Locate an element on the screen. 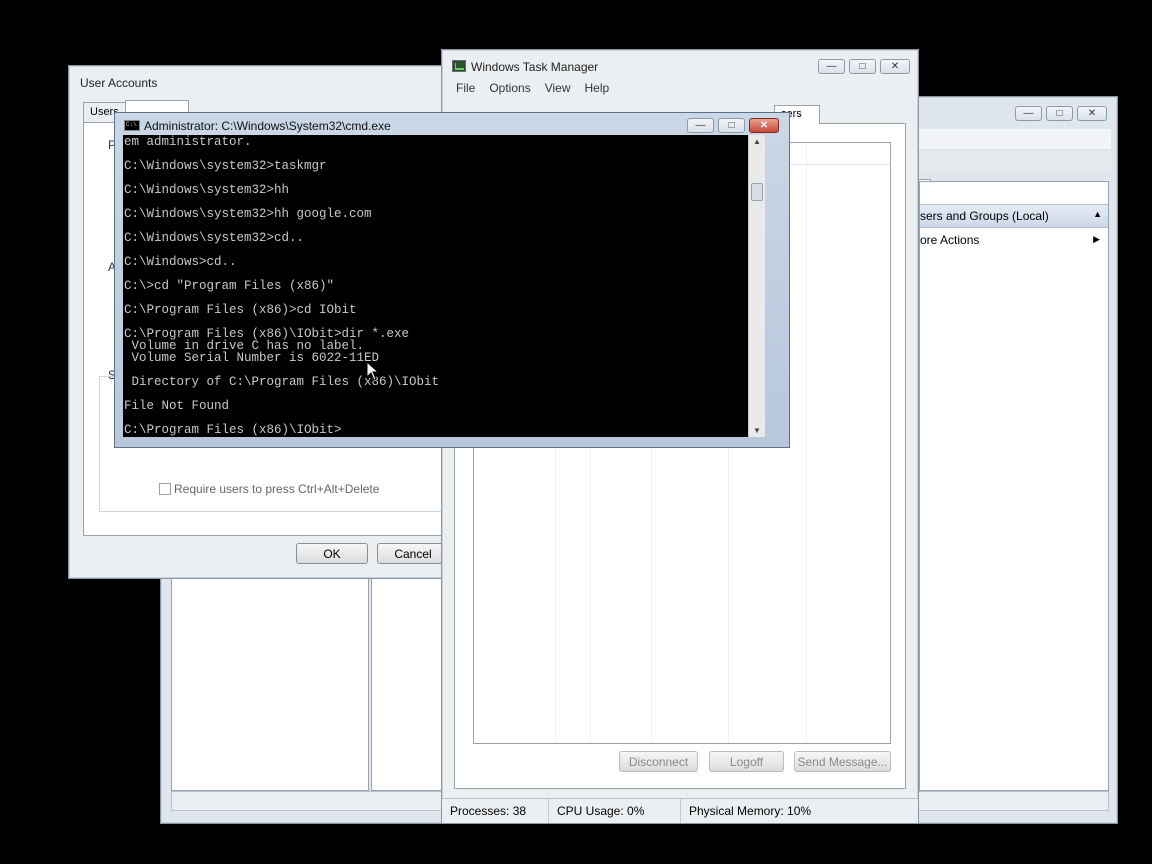  require-ctrl-alt-del-checkbox is located at coordinates (165, 489).